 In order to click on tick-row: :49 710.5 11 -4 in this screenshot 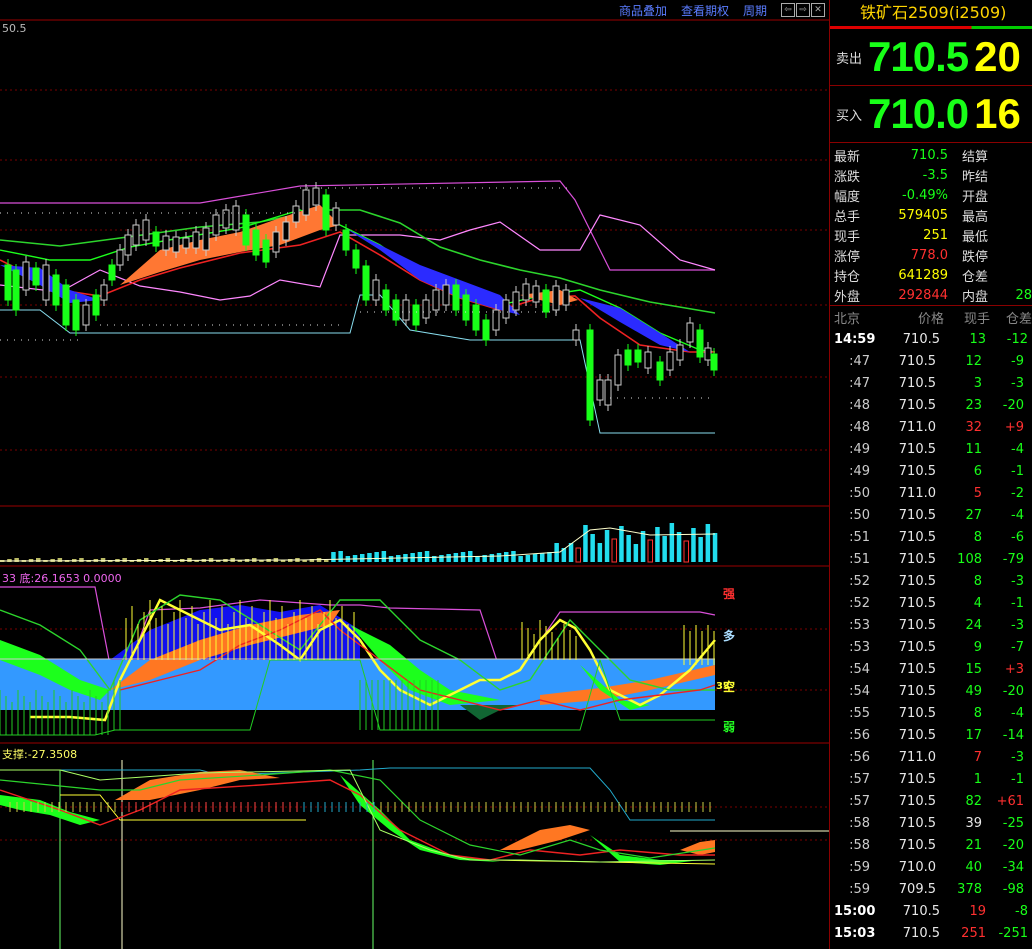, I will do `click(931, 449)`.